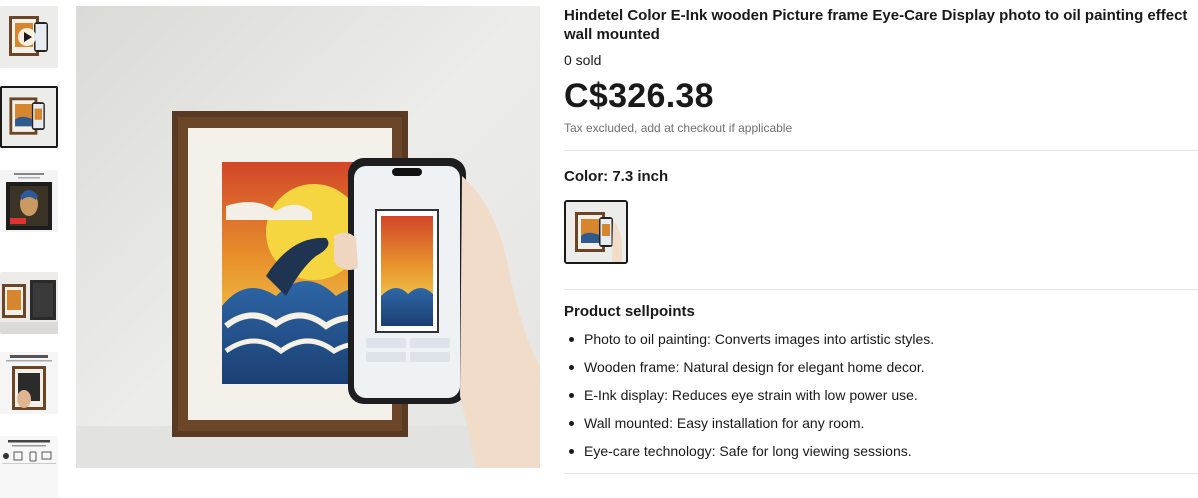  Describe the element at coordinates (639, 96) in the screenshot. I see `product-price: C$326.38` at that location.